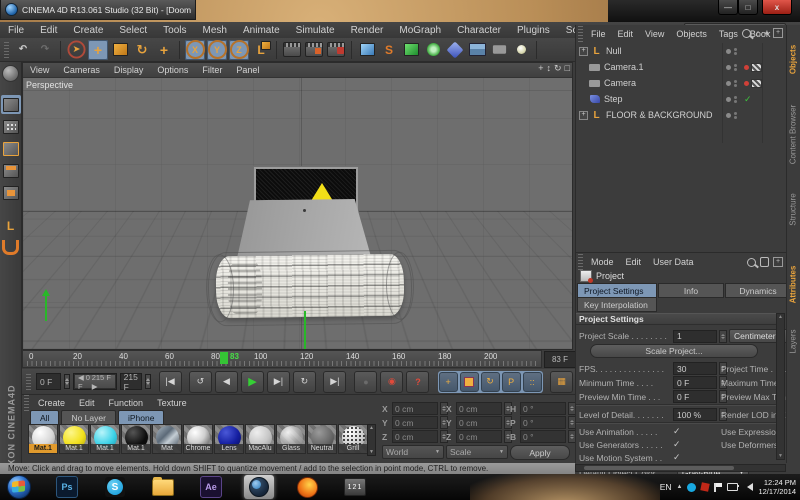 This screenshot has height=500, width=800. What do you see at coordinates (120, 50) in the screenshot?
I see `scale-tool-button` at bounding box center [120, 50].